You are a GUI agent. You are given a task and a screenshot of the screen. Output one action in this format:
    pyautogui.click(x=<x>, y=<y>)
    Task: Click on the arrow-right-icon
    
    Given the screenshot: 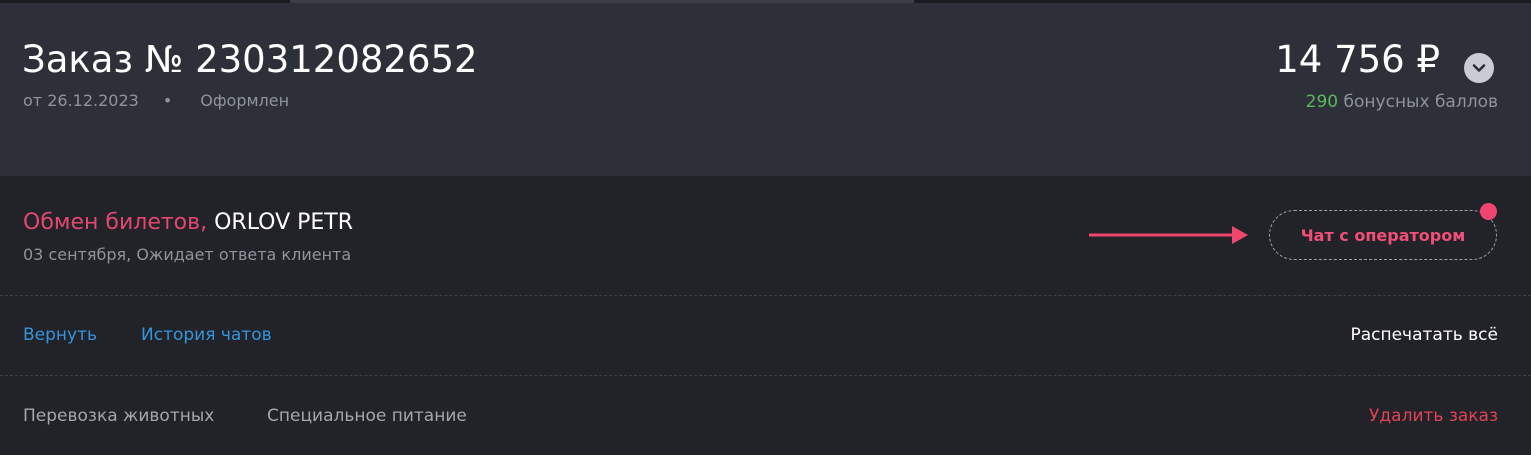 What is the action you would take?
    pyautogui.click(x=1168, y=235)
    